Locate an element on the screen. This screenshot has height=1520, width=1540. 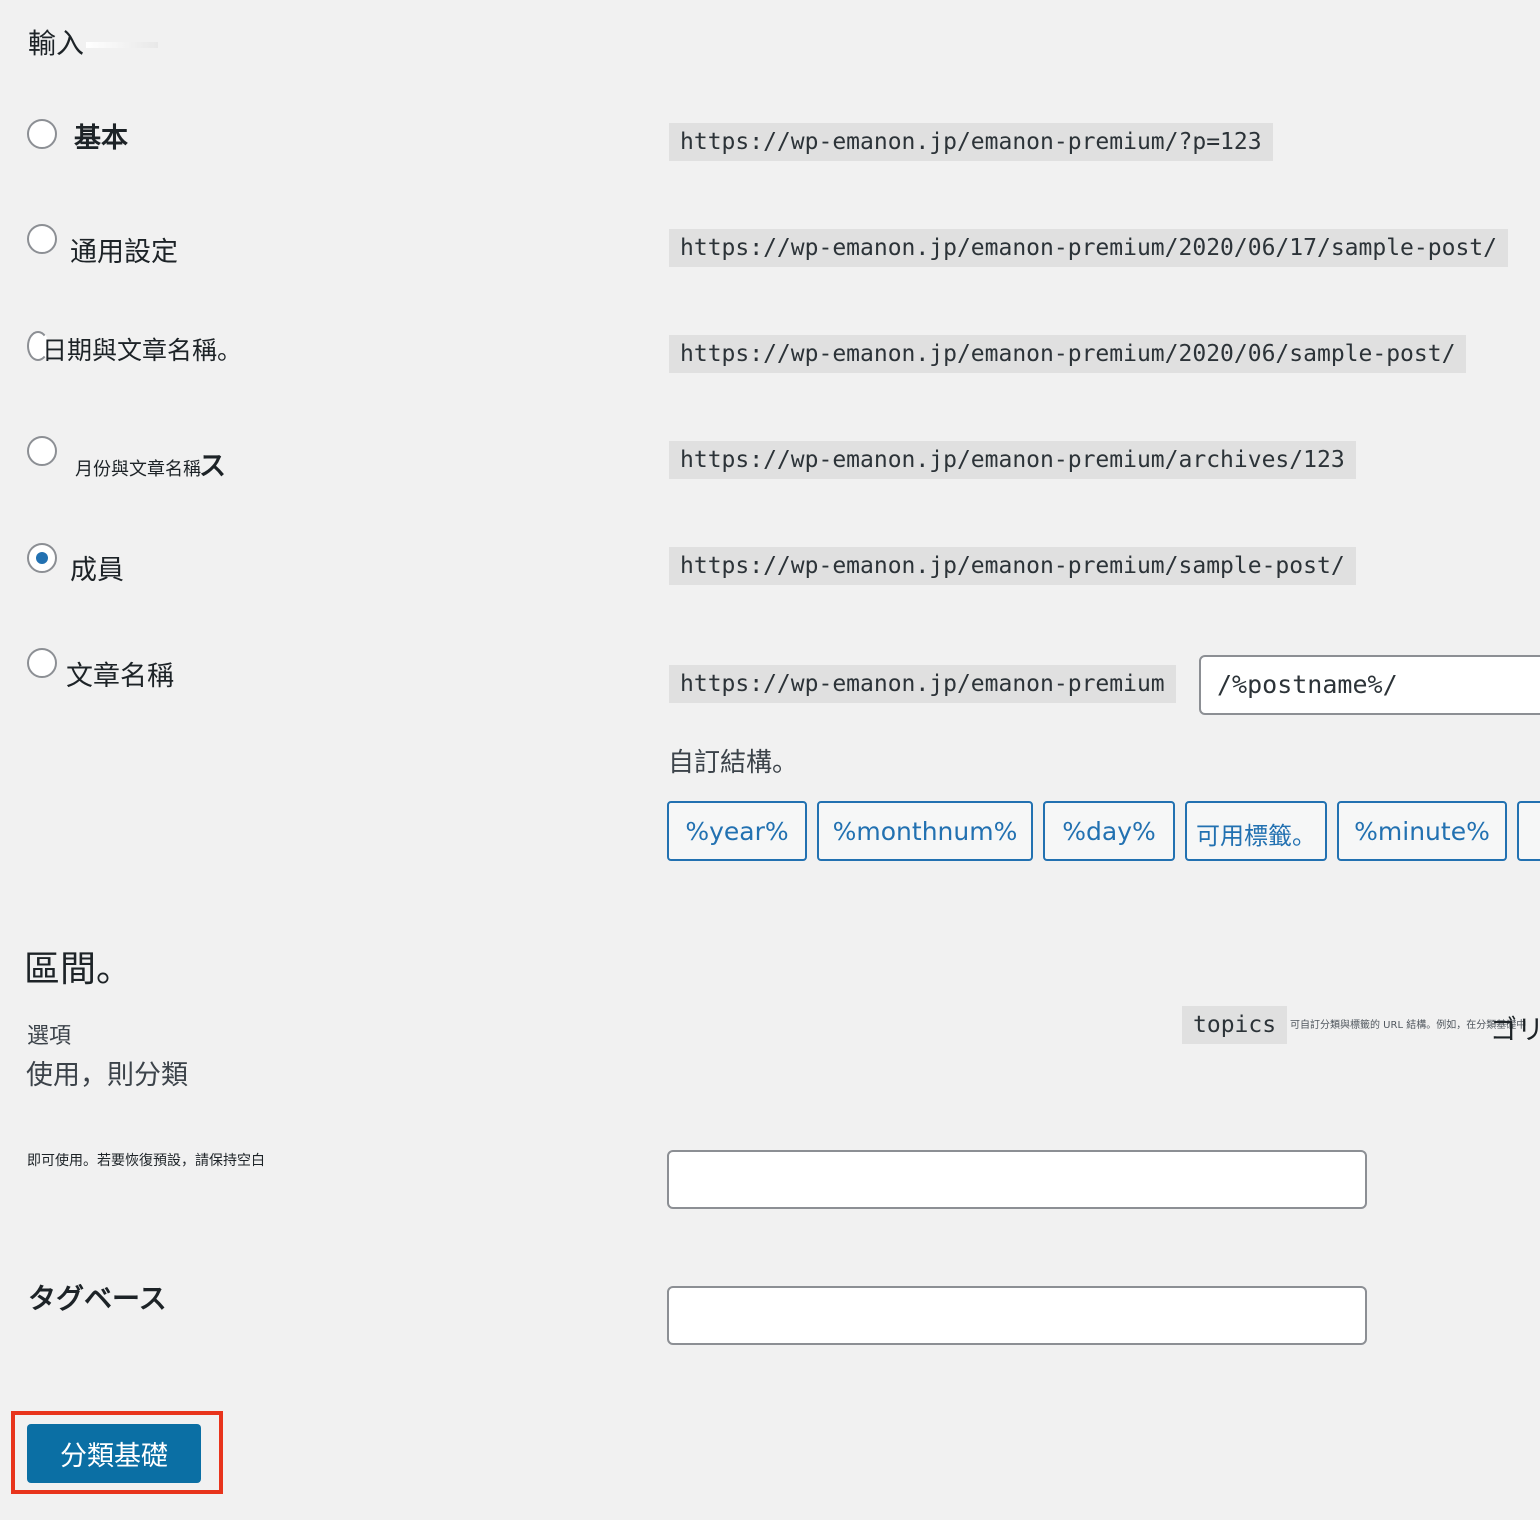
tag-minute-button: %minute% is located at coordinates (1422, 831).